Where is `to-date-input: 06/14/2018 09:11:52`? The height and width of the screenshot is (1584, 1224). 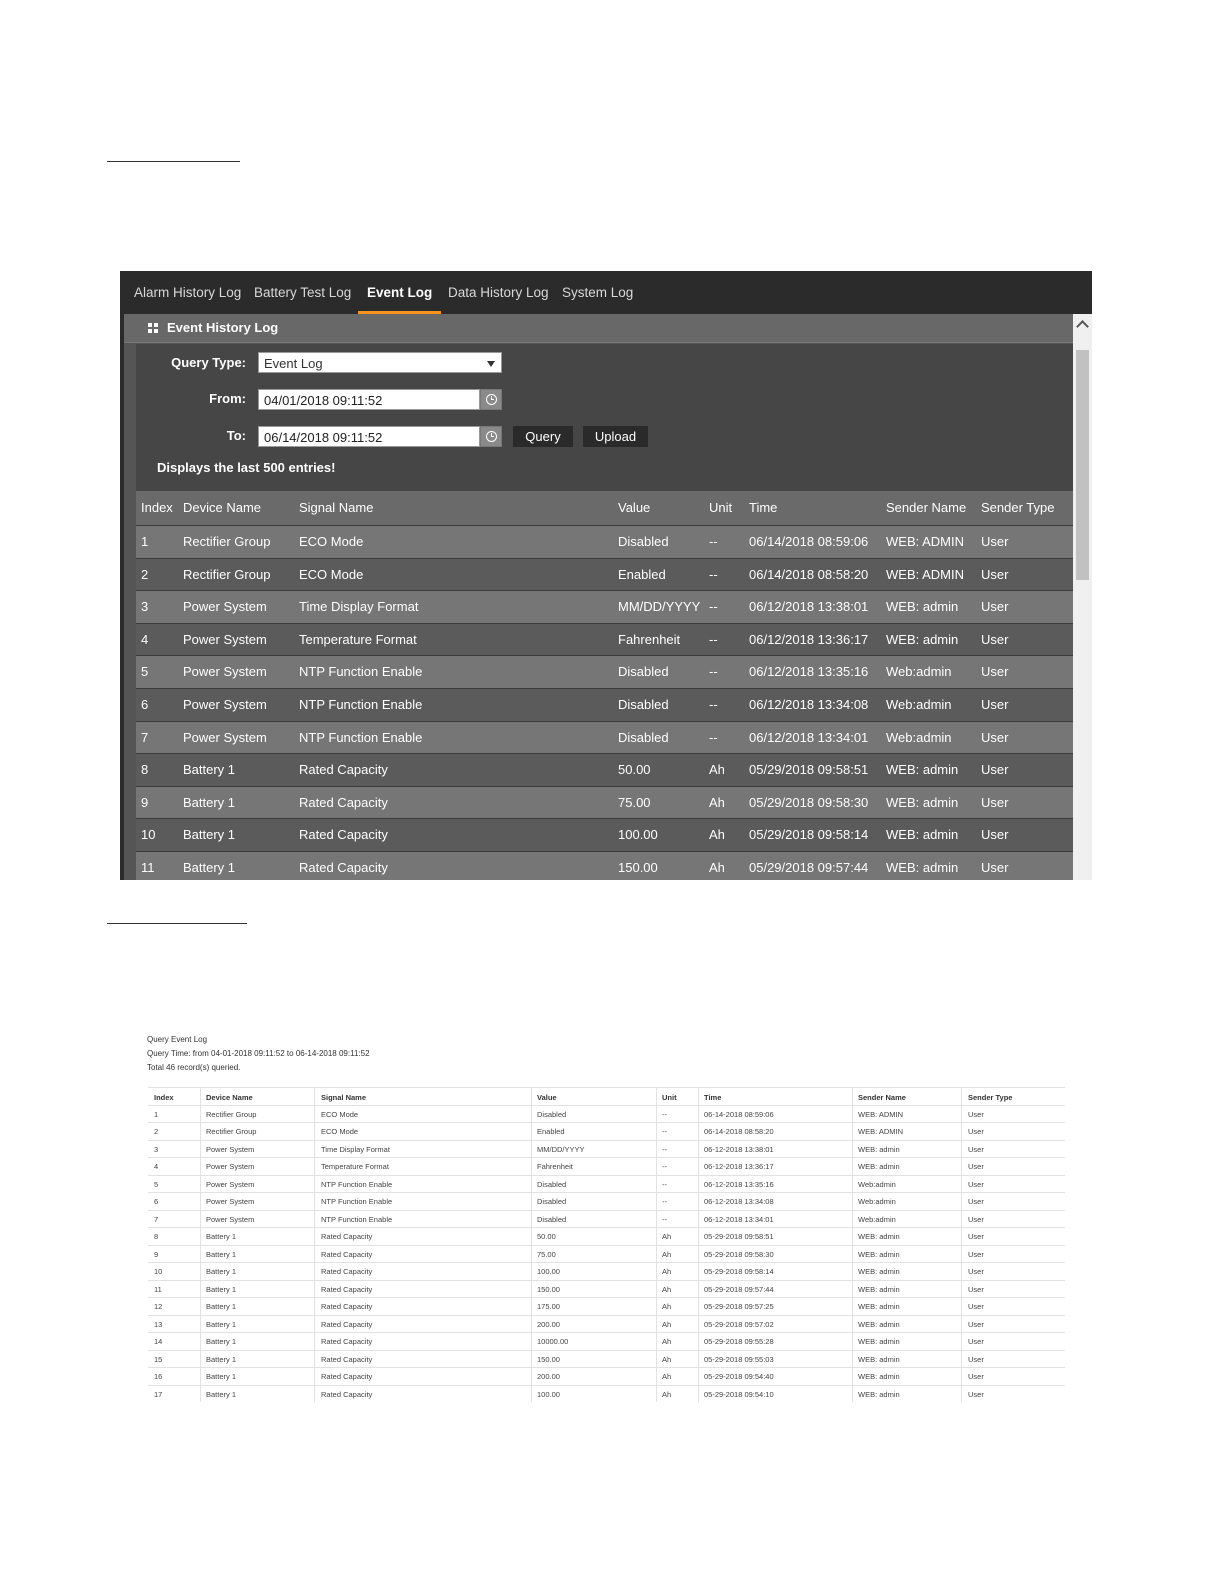
to-date-input: 06/14/2018 09:11:52 is located at coordinates (369, 436).